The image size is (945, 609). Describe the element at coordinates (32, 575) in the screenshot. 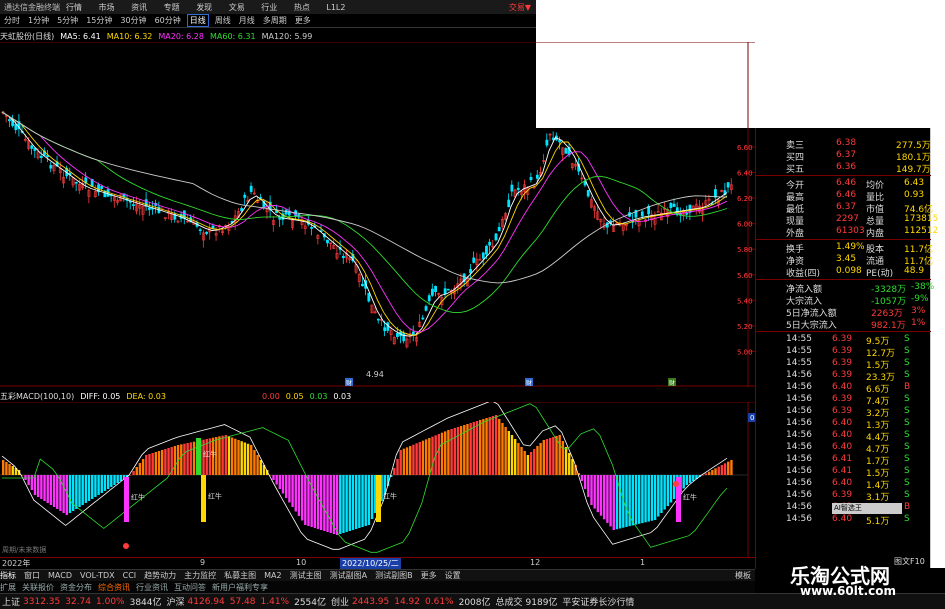

I see `indicator-tab: 窗口` at that location.